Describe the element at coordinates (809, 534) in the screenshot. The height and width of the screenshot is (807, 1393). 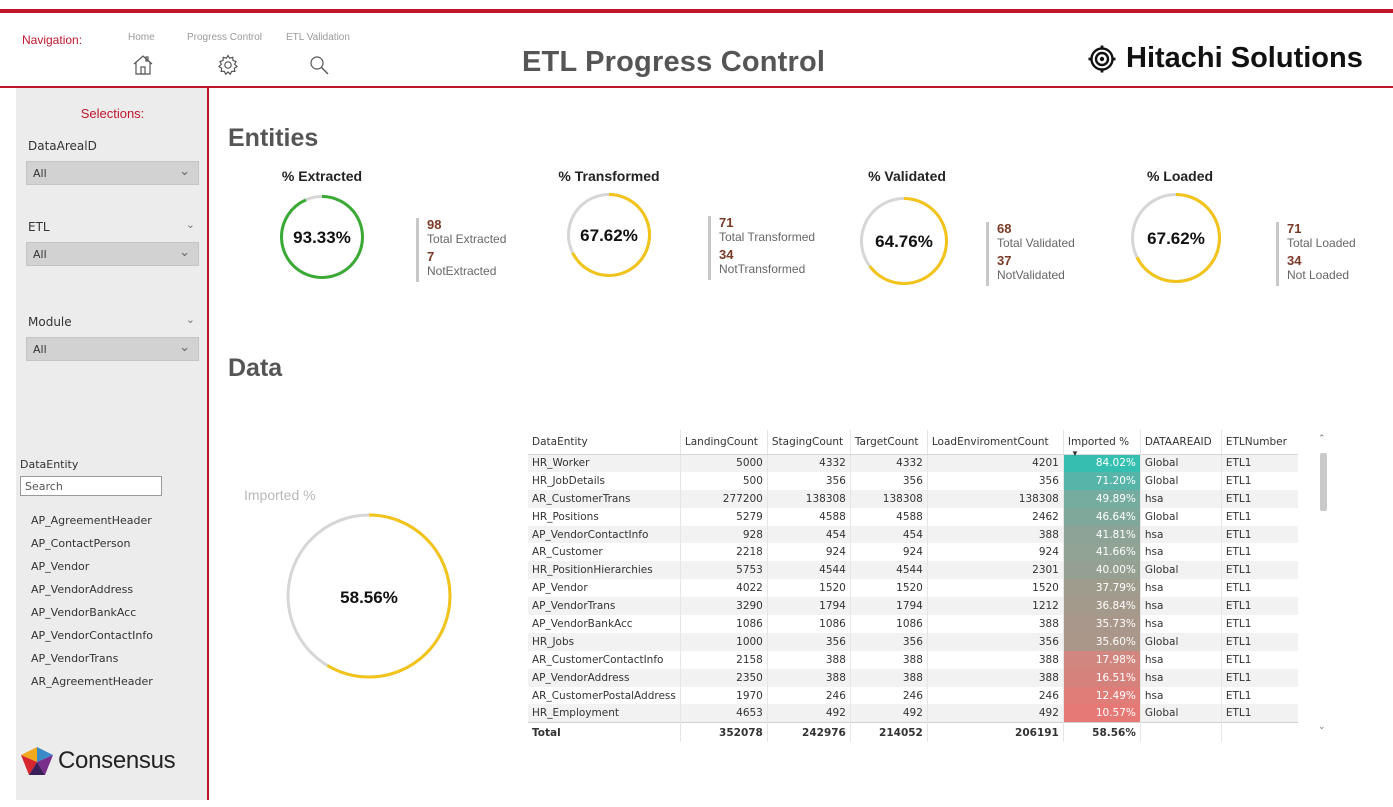
I see `table-cell: 454` at that location.